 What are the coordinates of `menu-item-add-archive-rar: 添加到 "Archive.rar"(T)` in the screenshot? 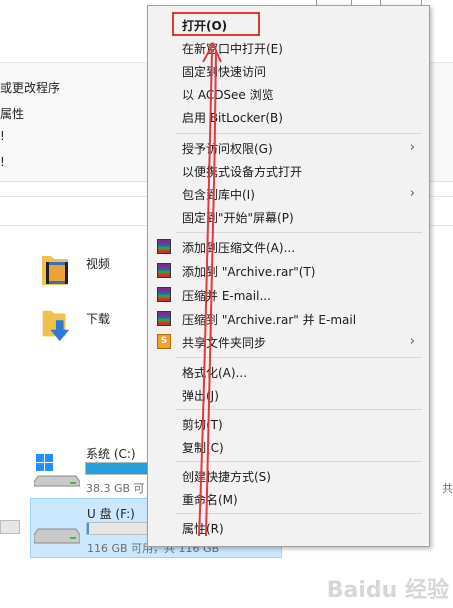 It's located at (288, 271).